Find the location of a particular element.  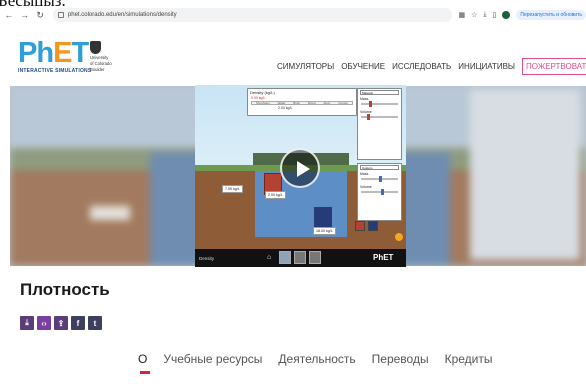

mass-label: Mass is located at coordinates (364, 99).